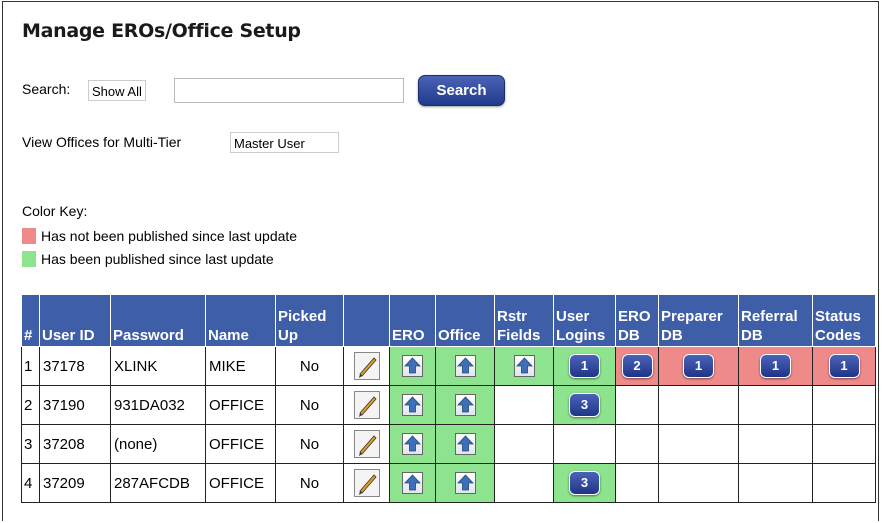  Describe the element at coordinates (30, 320) in the screenshot. I see `header-num: #` at that location.